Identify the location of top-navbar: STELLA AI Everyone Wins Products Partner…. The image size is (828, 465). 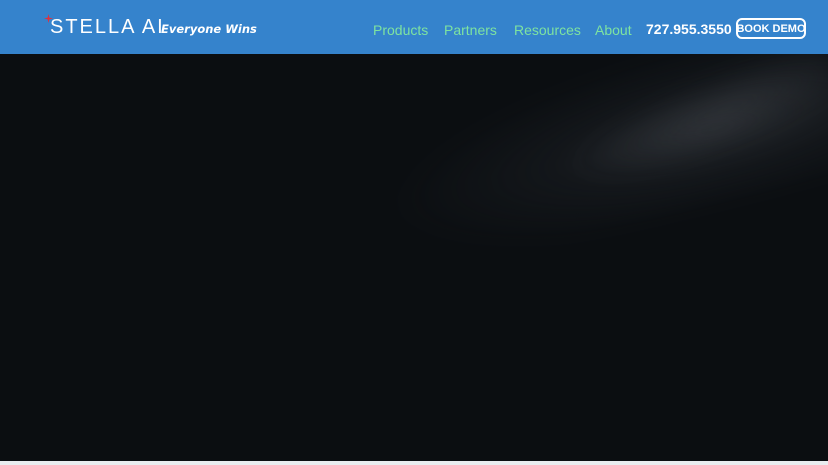
(414, 27).